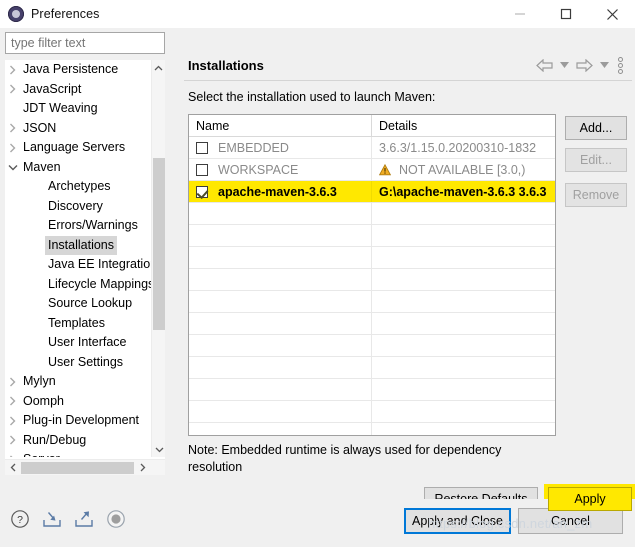 The height and width of the screenshot is (547, 635). I want to click on maximize-button, so click(566, 14).